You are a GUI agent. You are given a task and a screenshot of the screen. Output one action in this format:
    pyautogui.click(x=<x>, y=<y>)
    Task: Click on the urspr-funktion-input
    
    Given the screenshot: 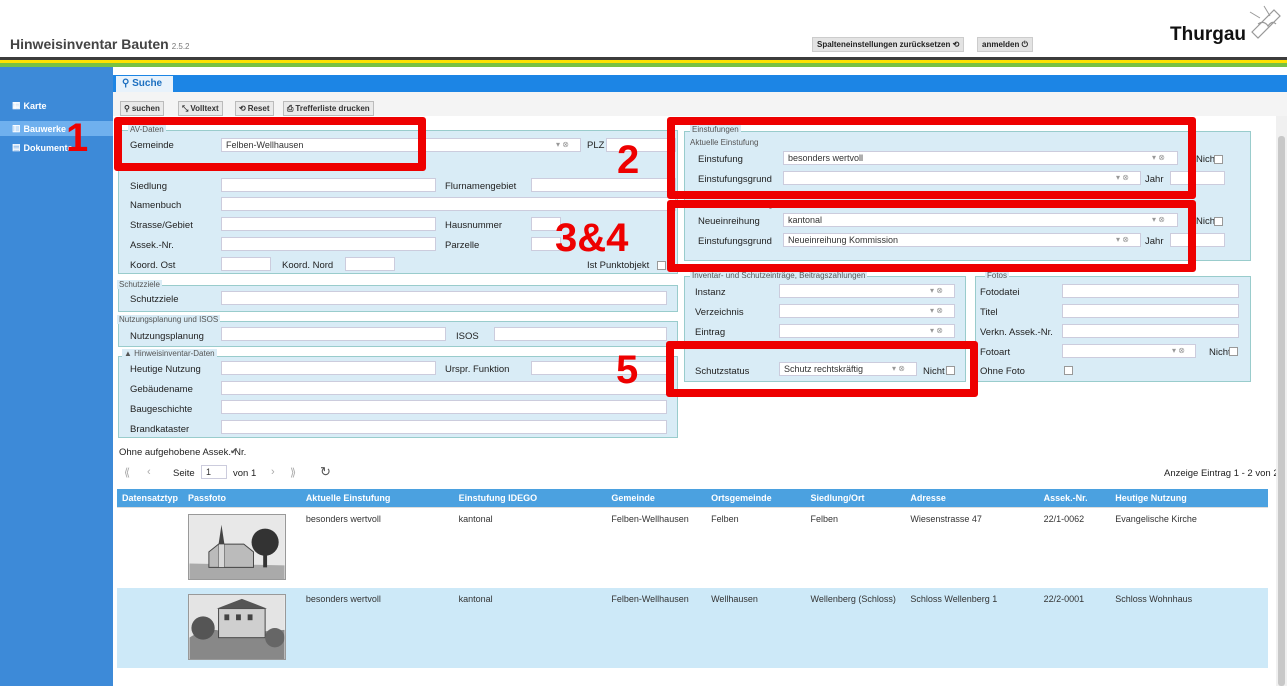 What is the action you would take?
    pyautogui.click(x=599, y=368)
    